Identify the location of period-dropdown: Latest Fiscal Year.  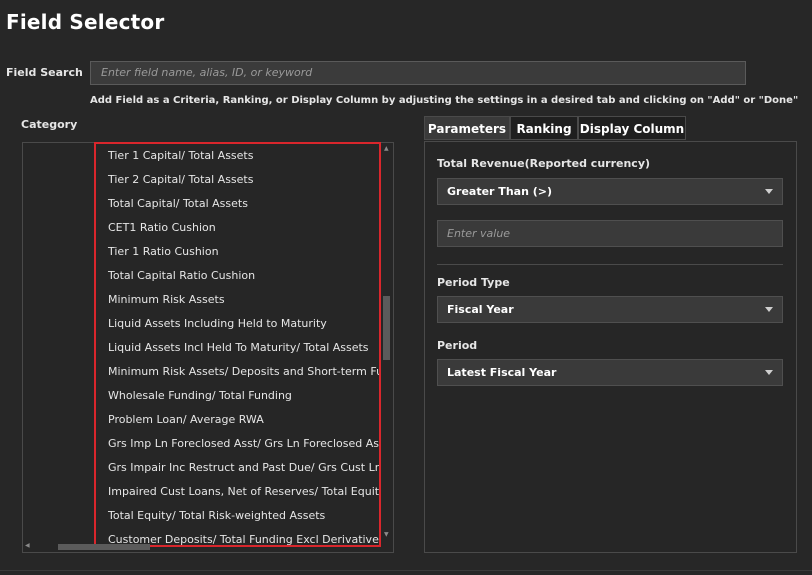
(610, 372).